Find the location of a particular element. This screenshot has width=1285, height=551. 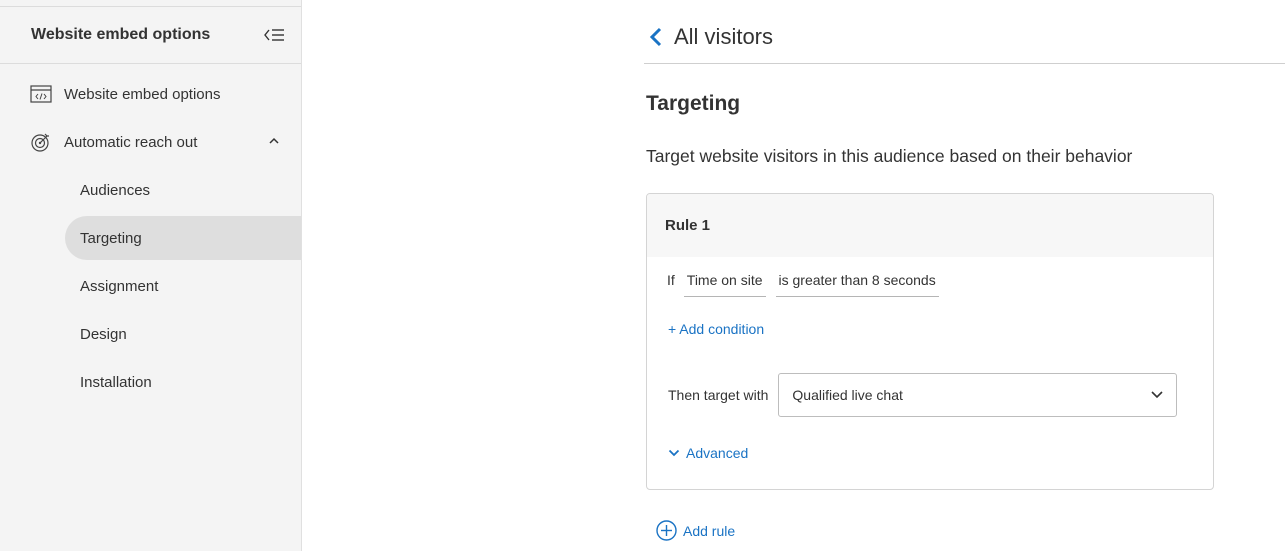

target-icon is located at coordinates (41, 142).